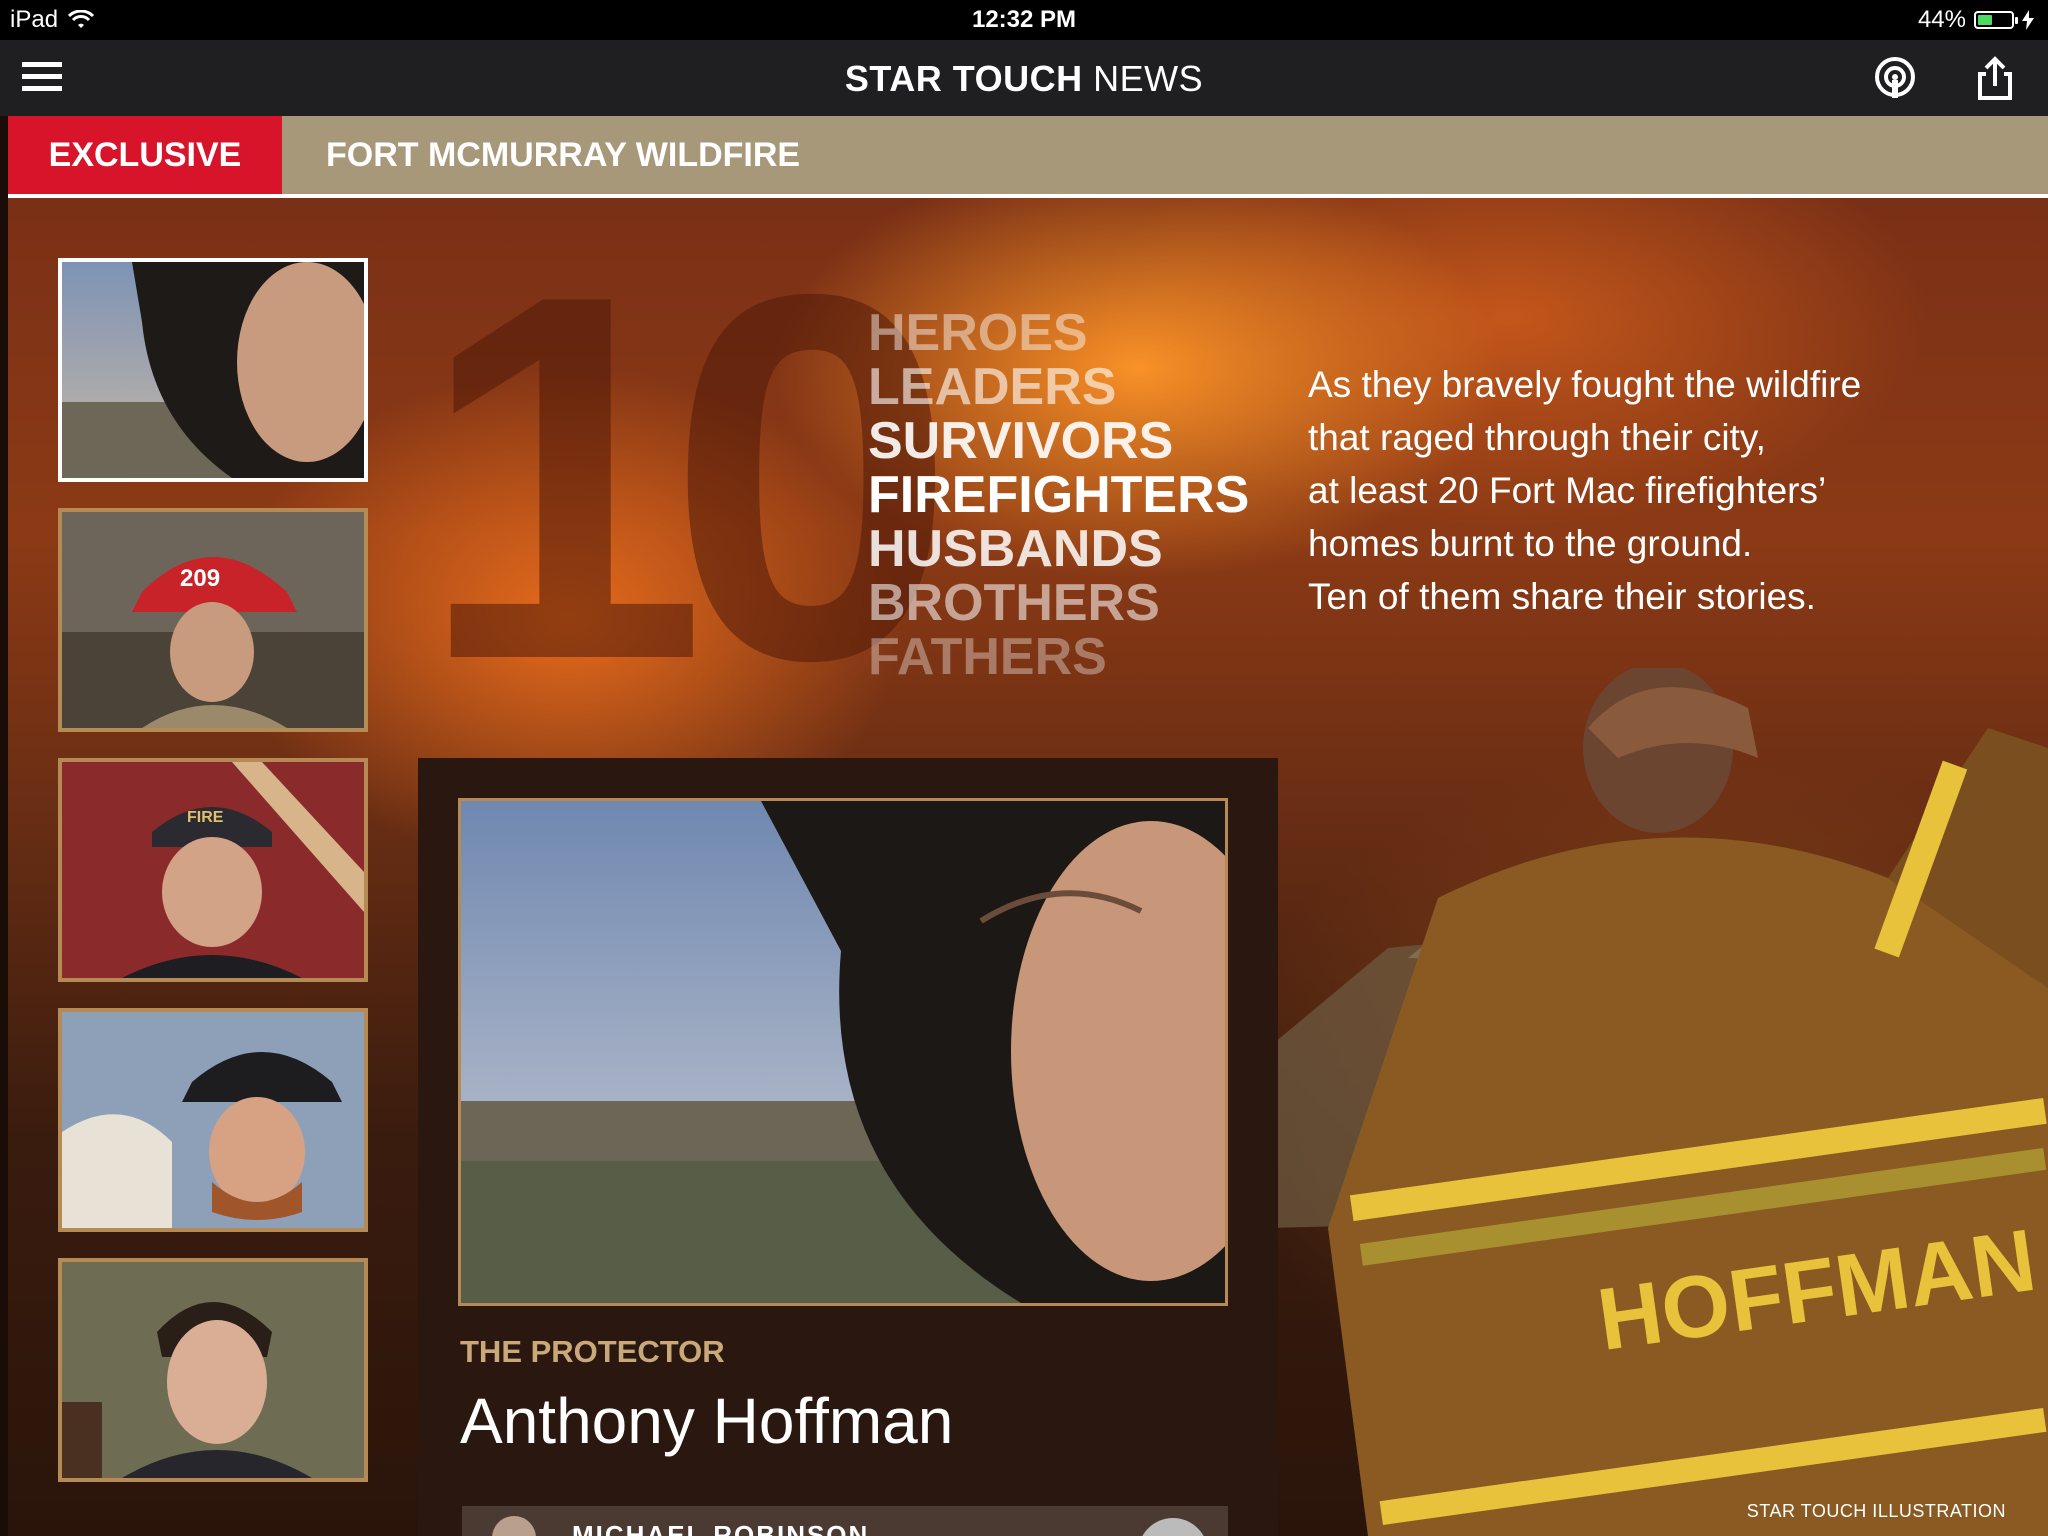 The height and width of the screenshot is (1536, 2048). I want to click on status-right: 44%, so click(1976, 20).